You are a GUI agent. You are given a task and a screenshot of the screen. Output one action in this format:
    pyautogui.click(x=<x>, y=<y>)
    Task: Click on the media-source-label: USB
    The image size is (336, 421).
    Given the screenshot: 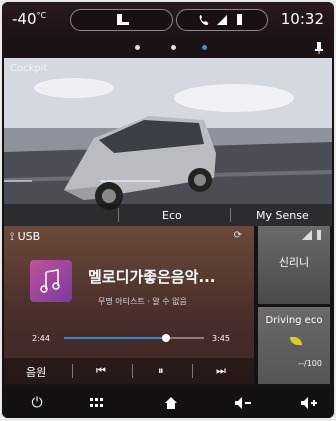 What is the action you would take?
    pyautogui.click(x=29, y=236)
    